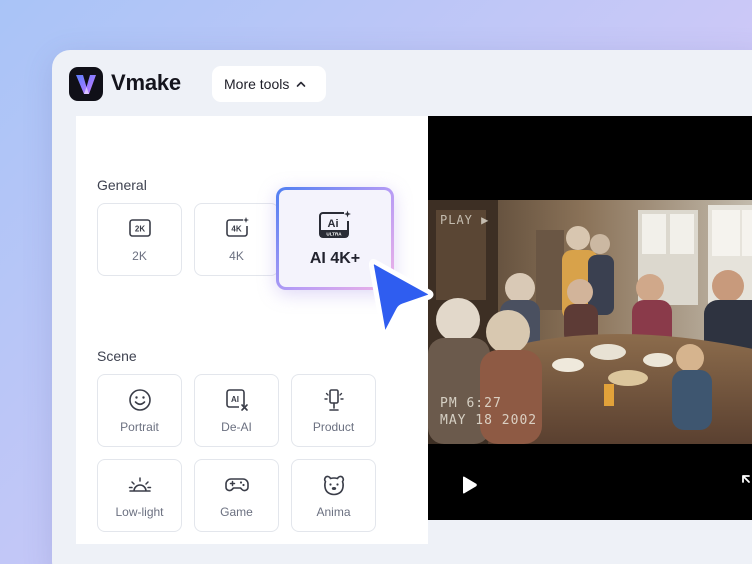 The width and height of the screenshot is (752, 564). Describe the element at coordinates (746, 483) in the screenshot. I see `fullscreen-expand-icon` at that location.